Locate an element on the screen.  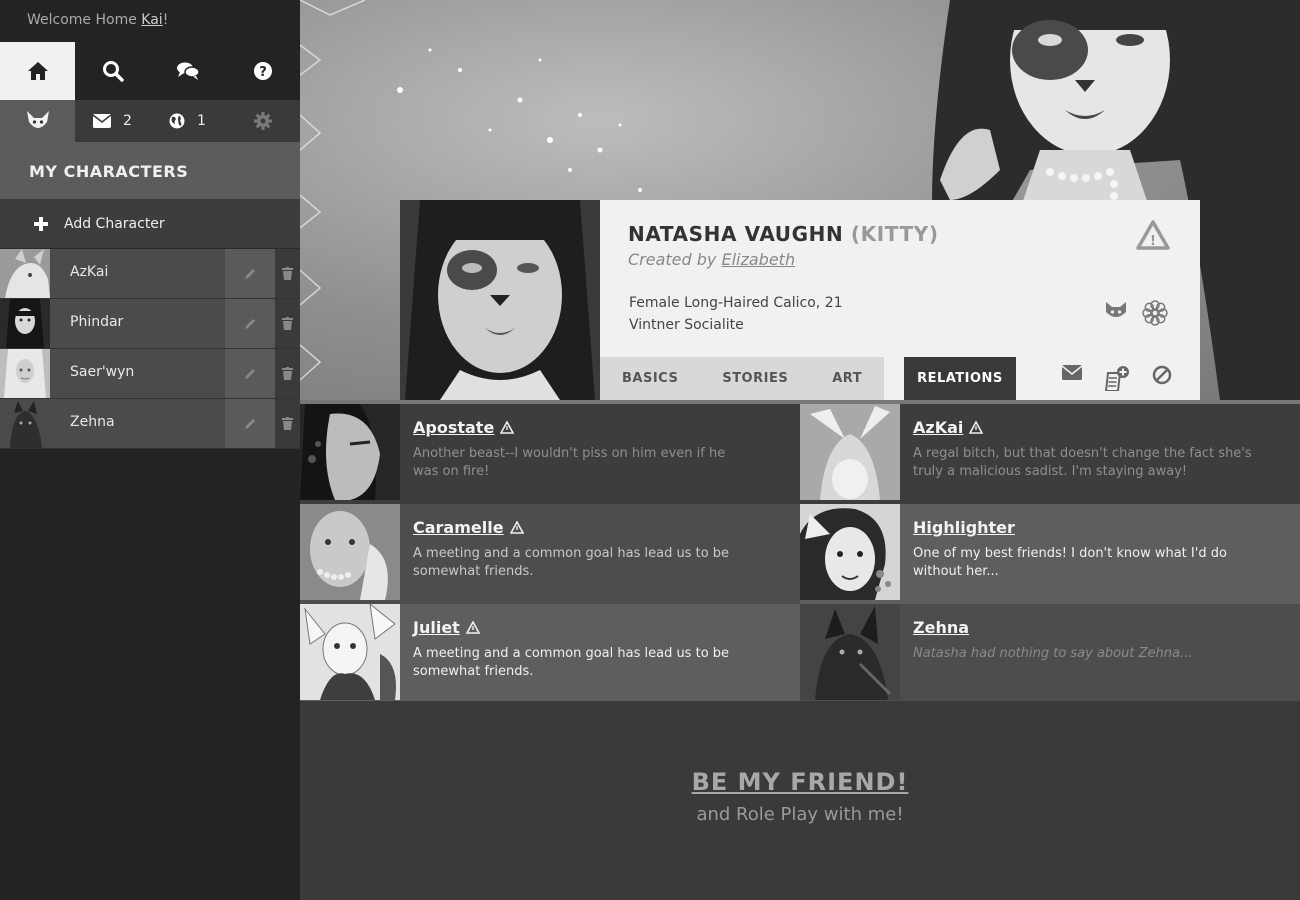
relation-name-link: Caramelle is located at coordinates (468, 527).